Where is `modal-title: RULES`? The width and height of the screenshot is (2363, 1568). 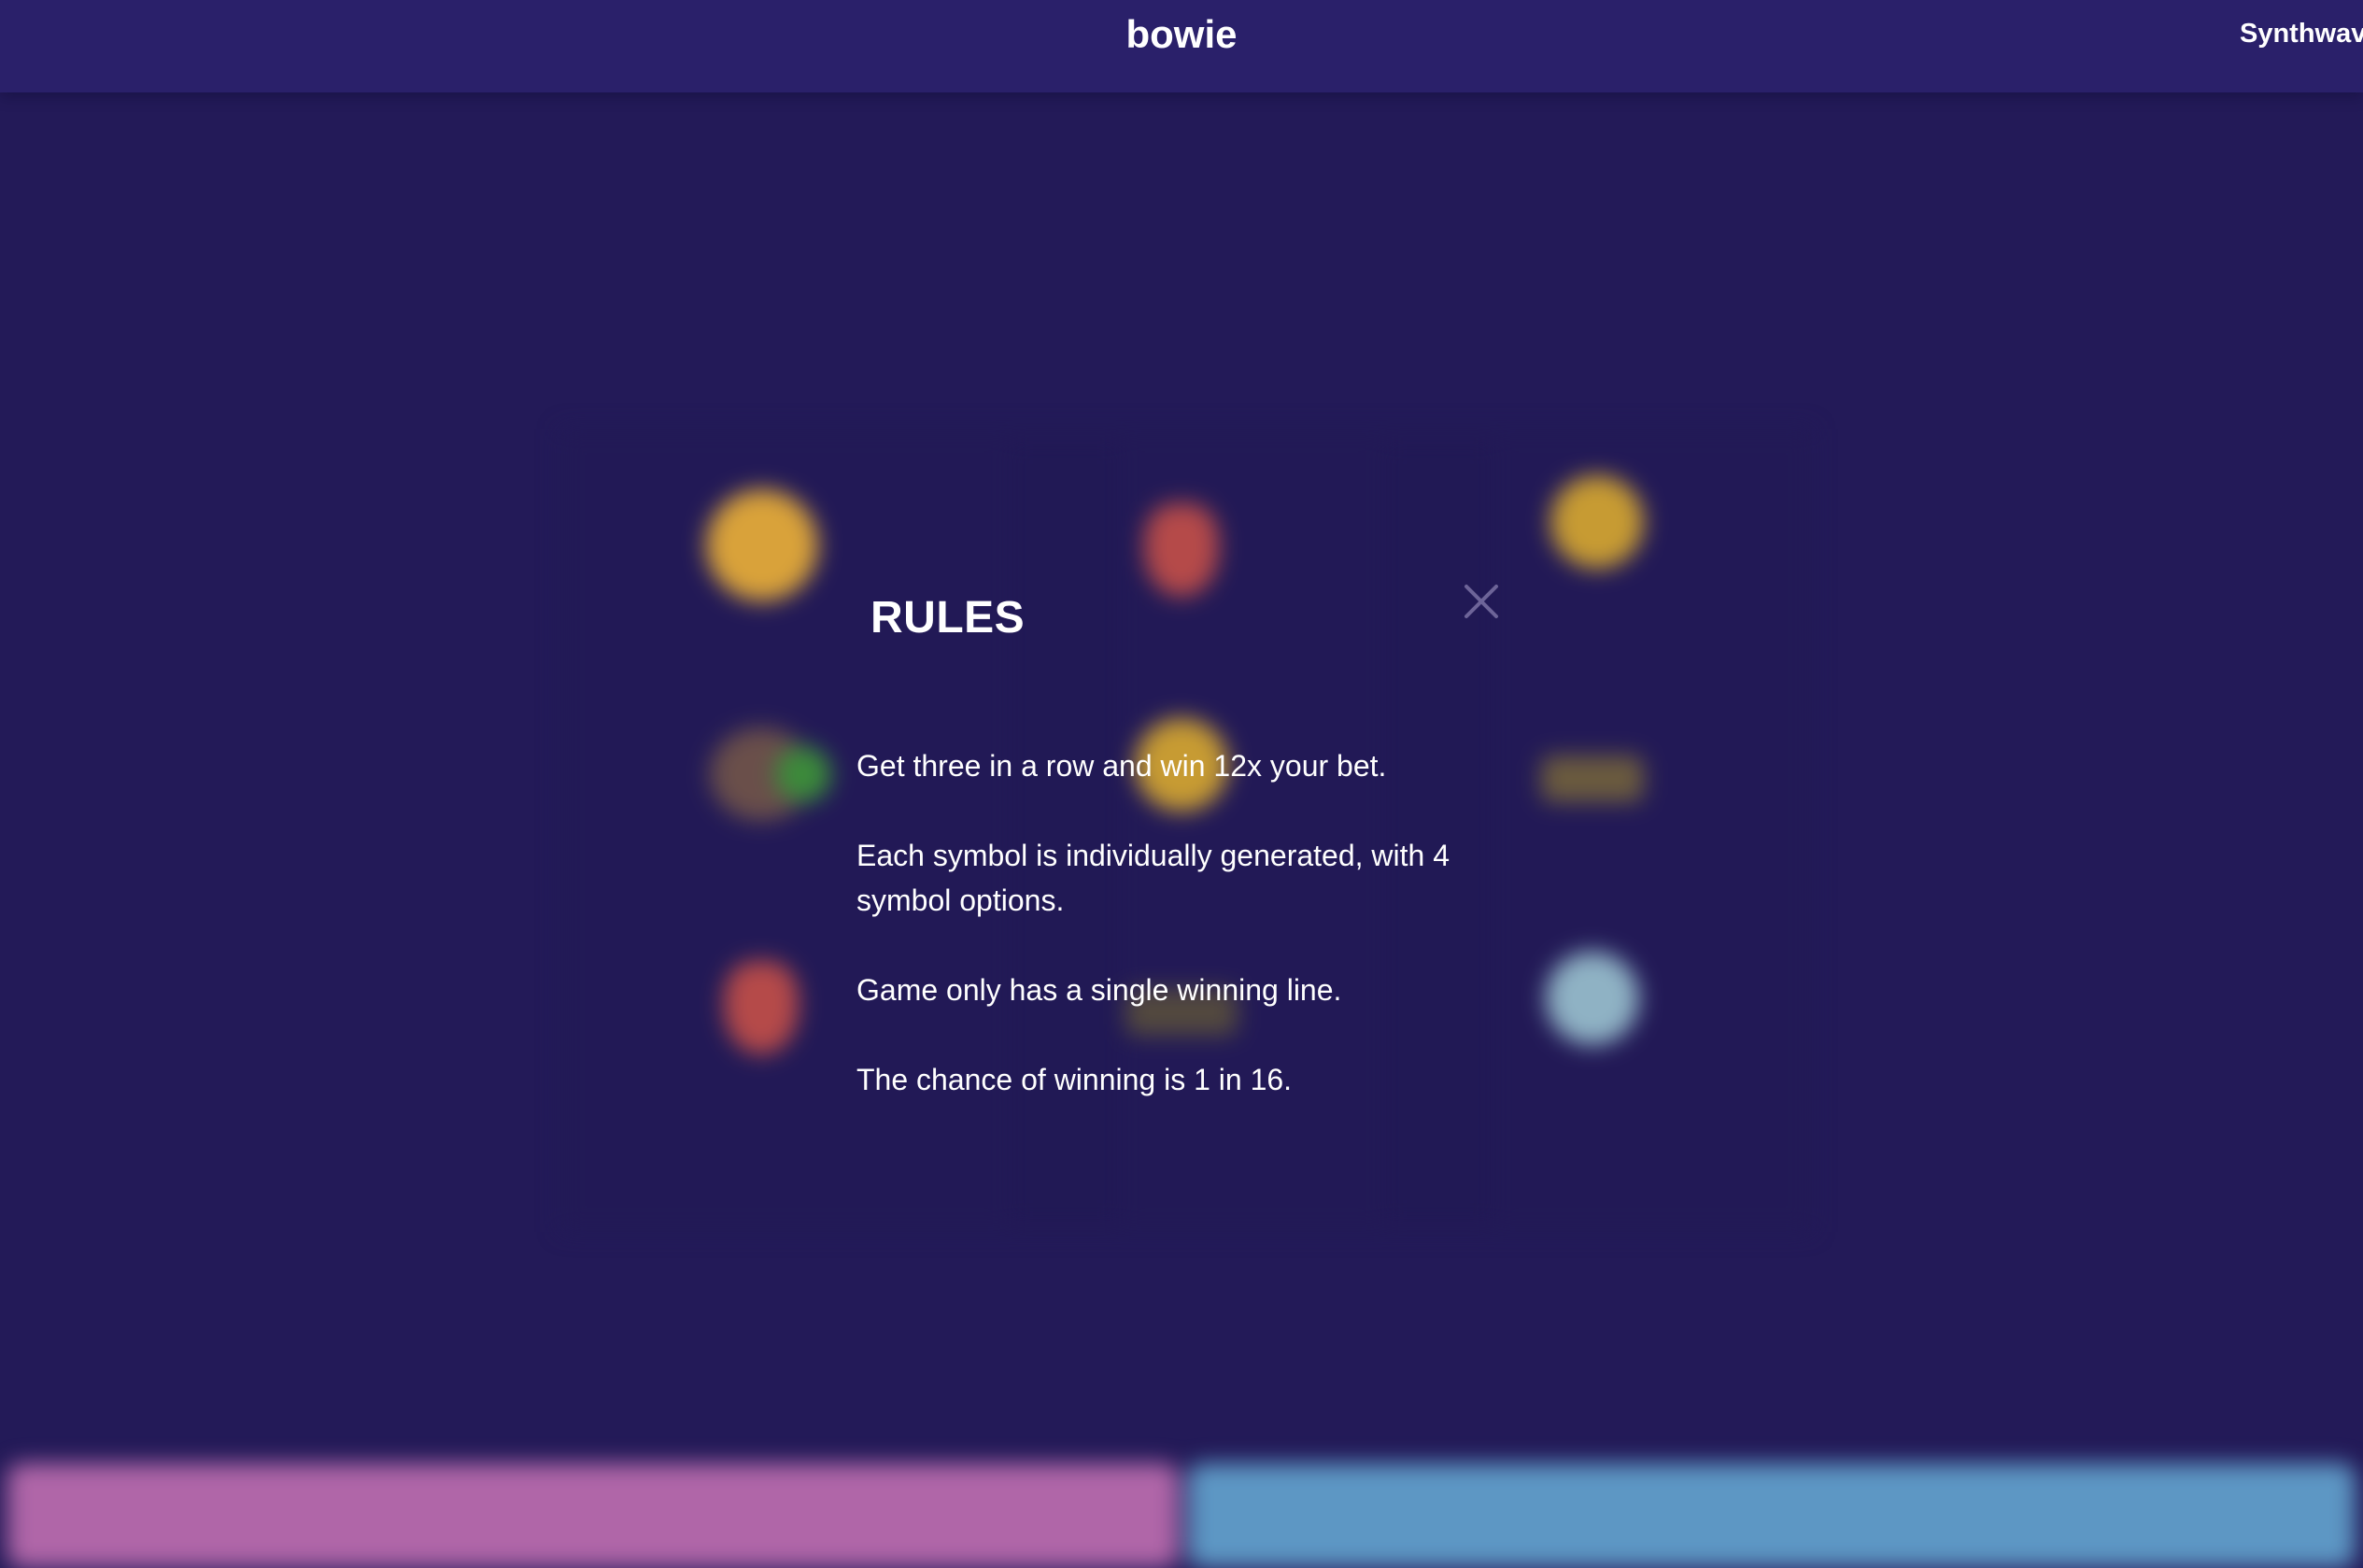
modal-title: RULES is located at coordinates (948, 618).